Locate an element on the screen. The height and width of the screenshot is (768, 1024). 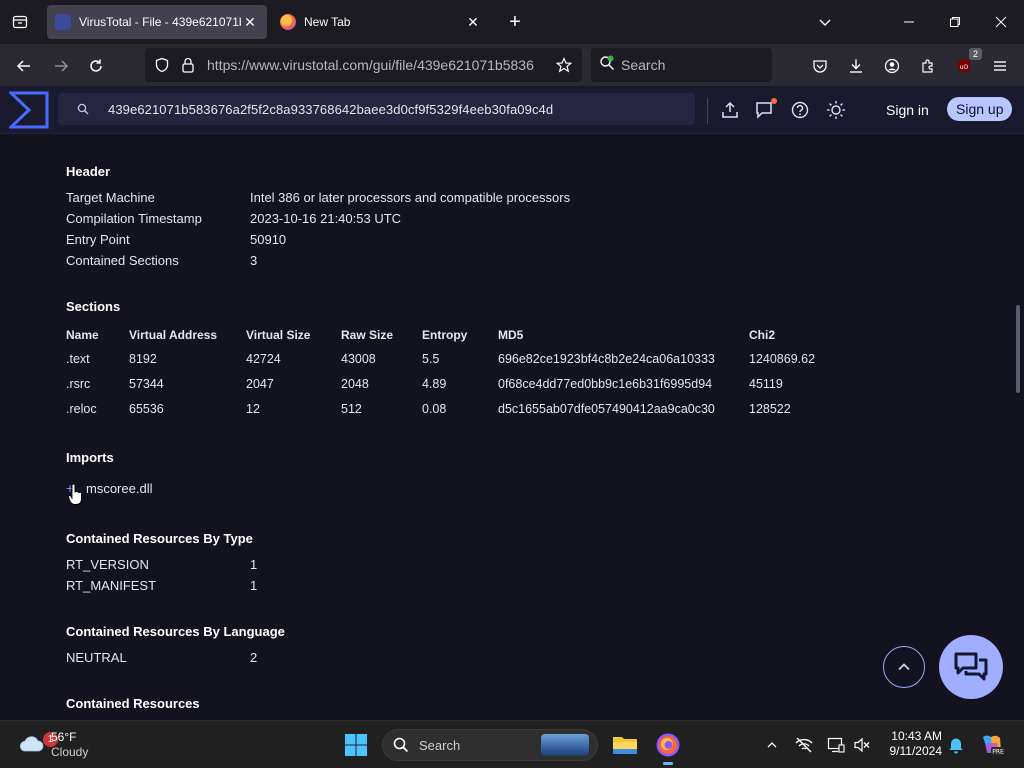
chat-support-button is located at coordinates (971, 667).